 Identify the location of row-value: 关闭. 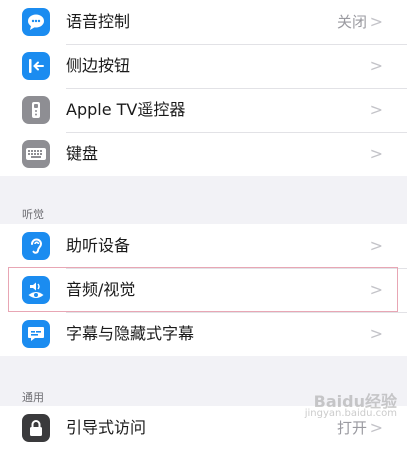
(351, 22).